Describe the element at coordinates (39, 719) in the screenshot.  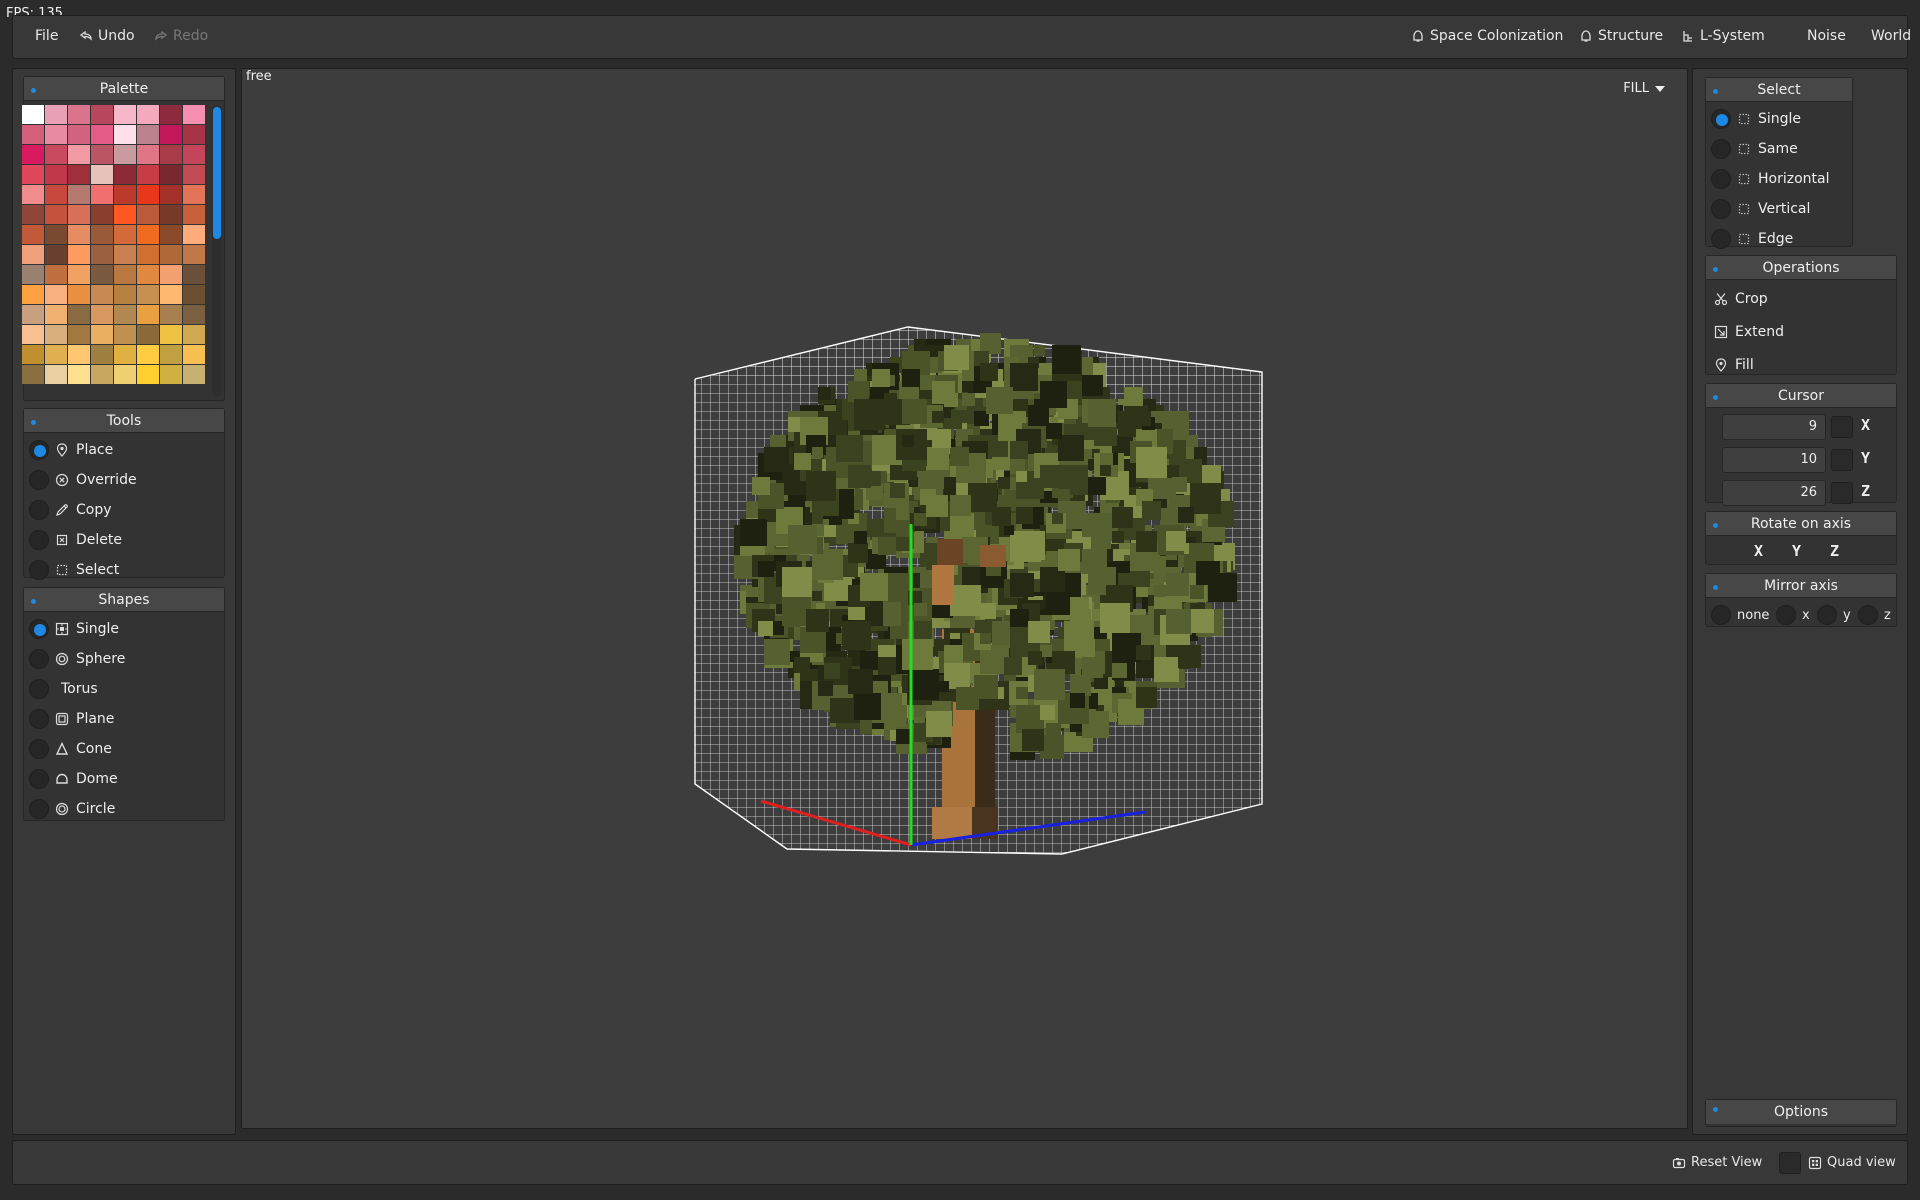
I see `shape-plane-radio` at that location.